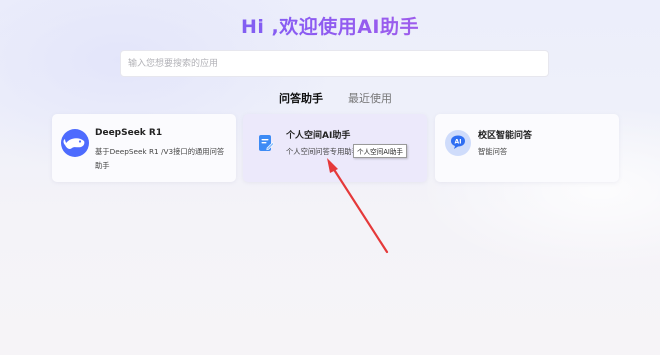  What do you see at coordinates (330, 25) in the screenshot?
I see `page-title: Hi ,欢迎使用AI助手` at bounding box center [330, 25].